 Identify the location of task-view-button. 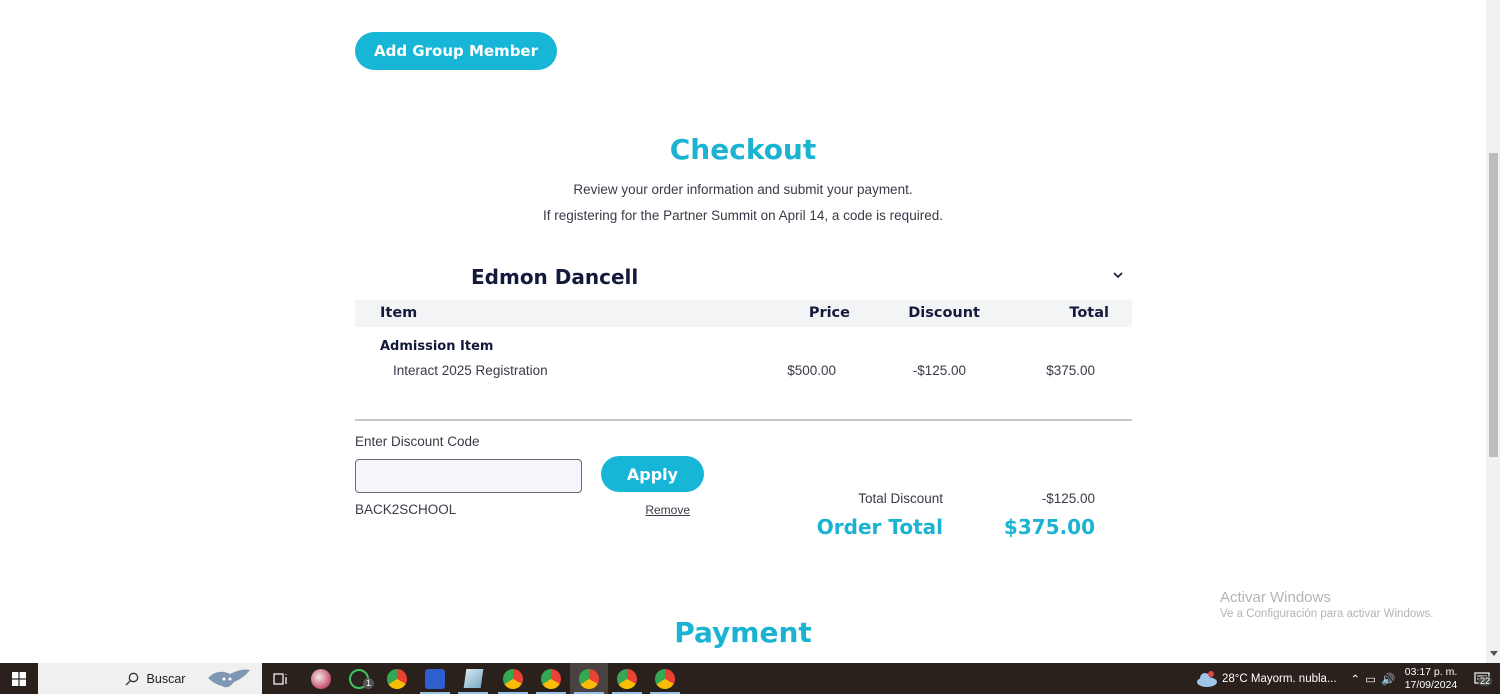
(281, 678).